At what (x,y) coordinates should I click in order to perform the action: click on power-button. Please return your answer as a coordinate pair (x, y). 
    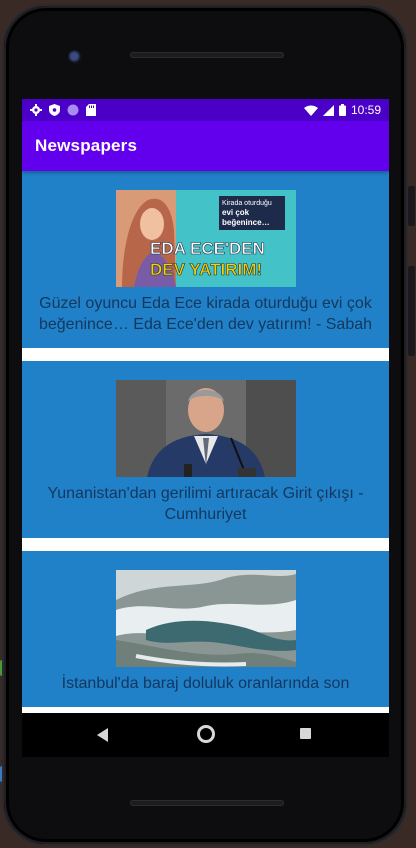
    Looking at the image, I should click on (411, 206).